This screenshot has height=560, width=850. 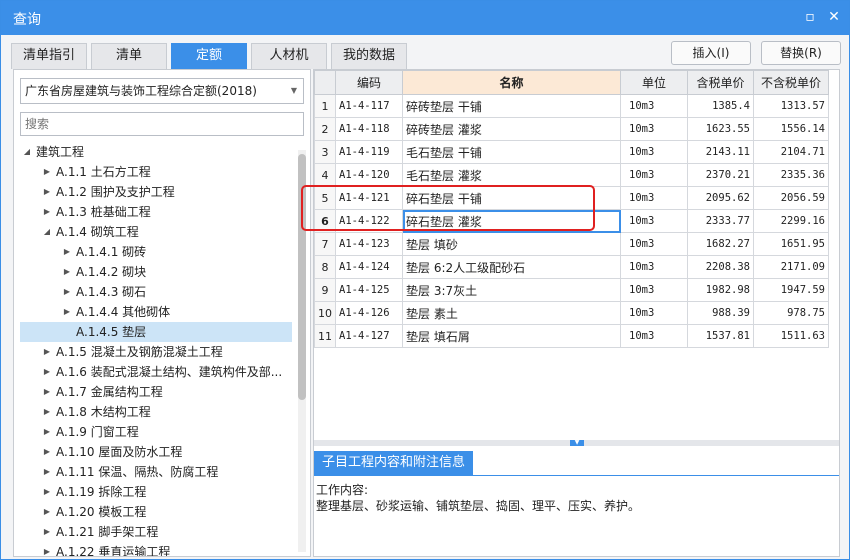 I want to click on cell-idx: 1, so click(x=325, y=106).